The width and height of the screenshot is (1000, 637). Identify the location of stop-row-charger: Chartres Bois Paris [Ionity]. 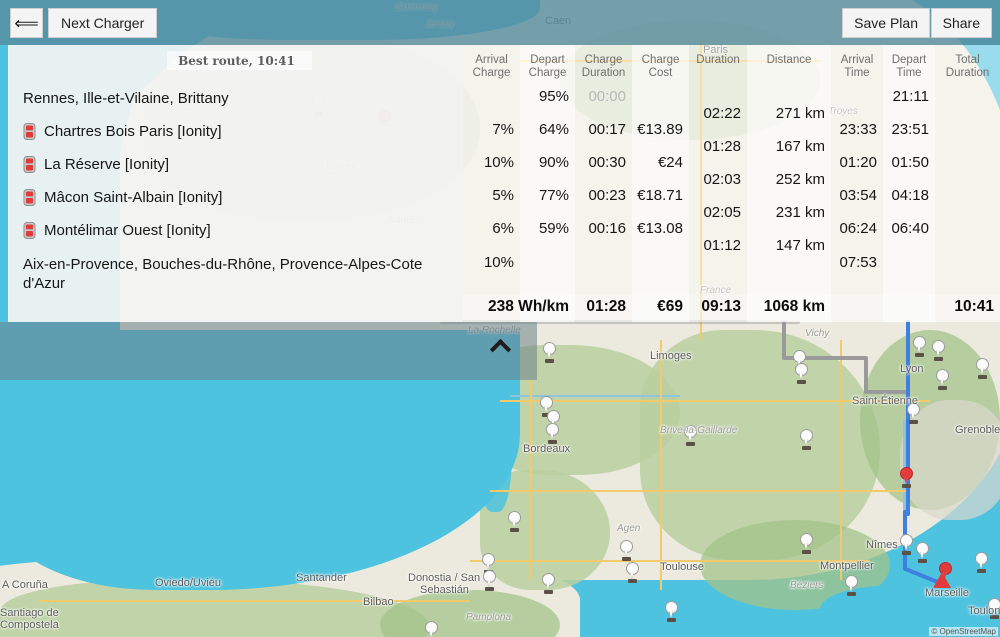
(239, 131).